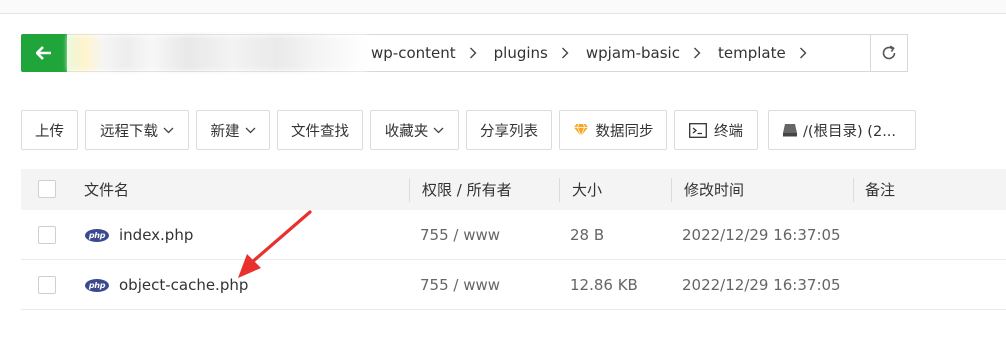 The image size is (1006, 349). What do you see at coordinates (106, 189) in the screenshot?
I see `header-filename: 文件名` at bounding box center [106, 189].